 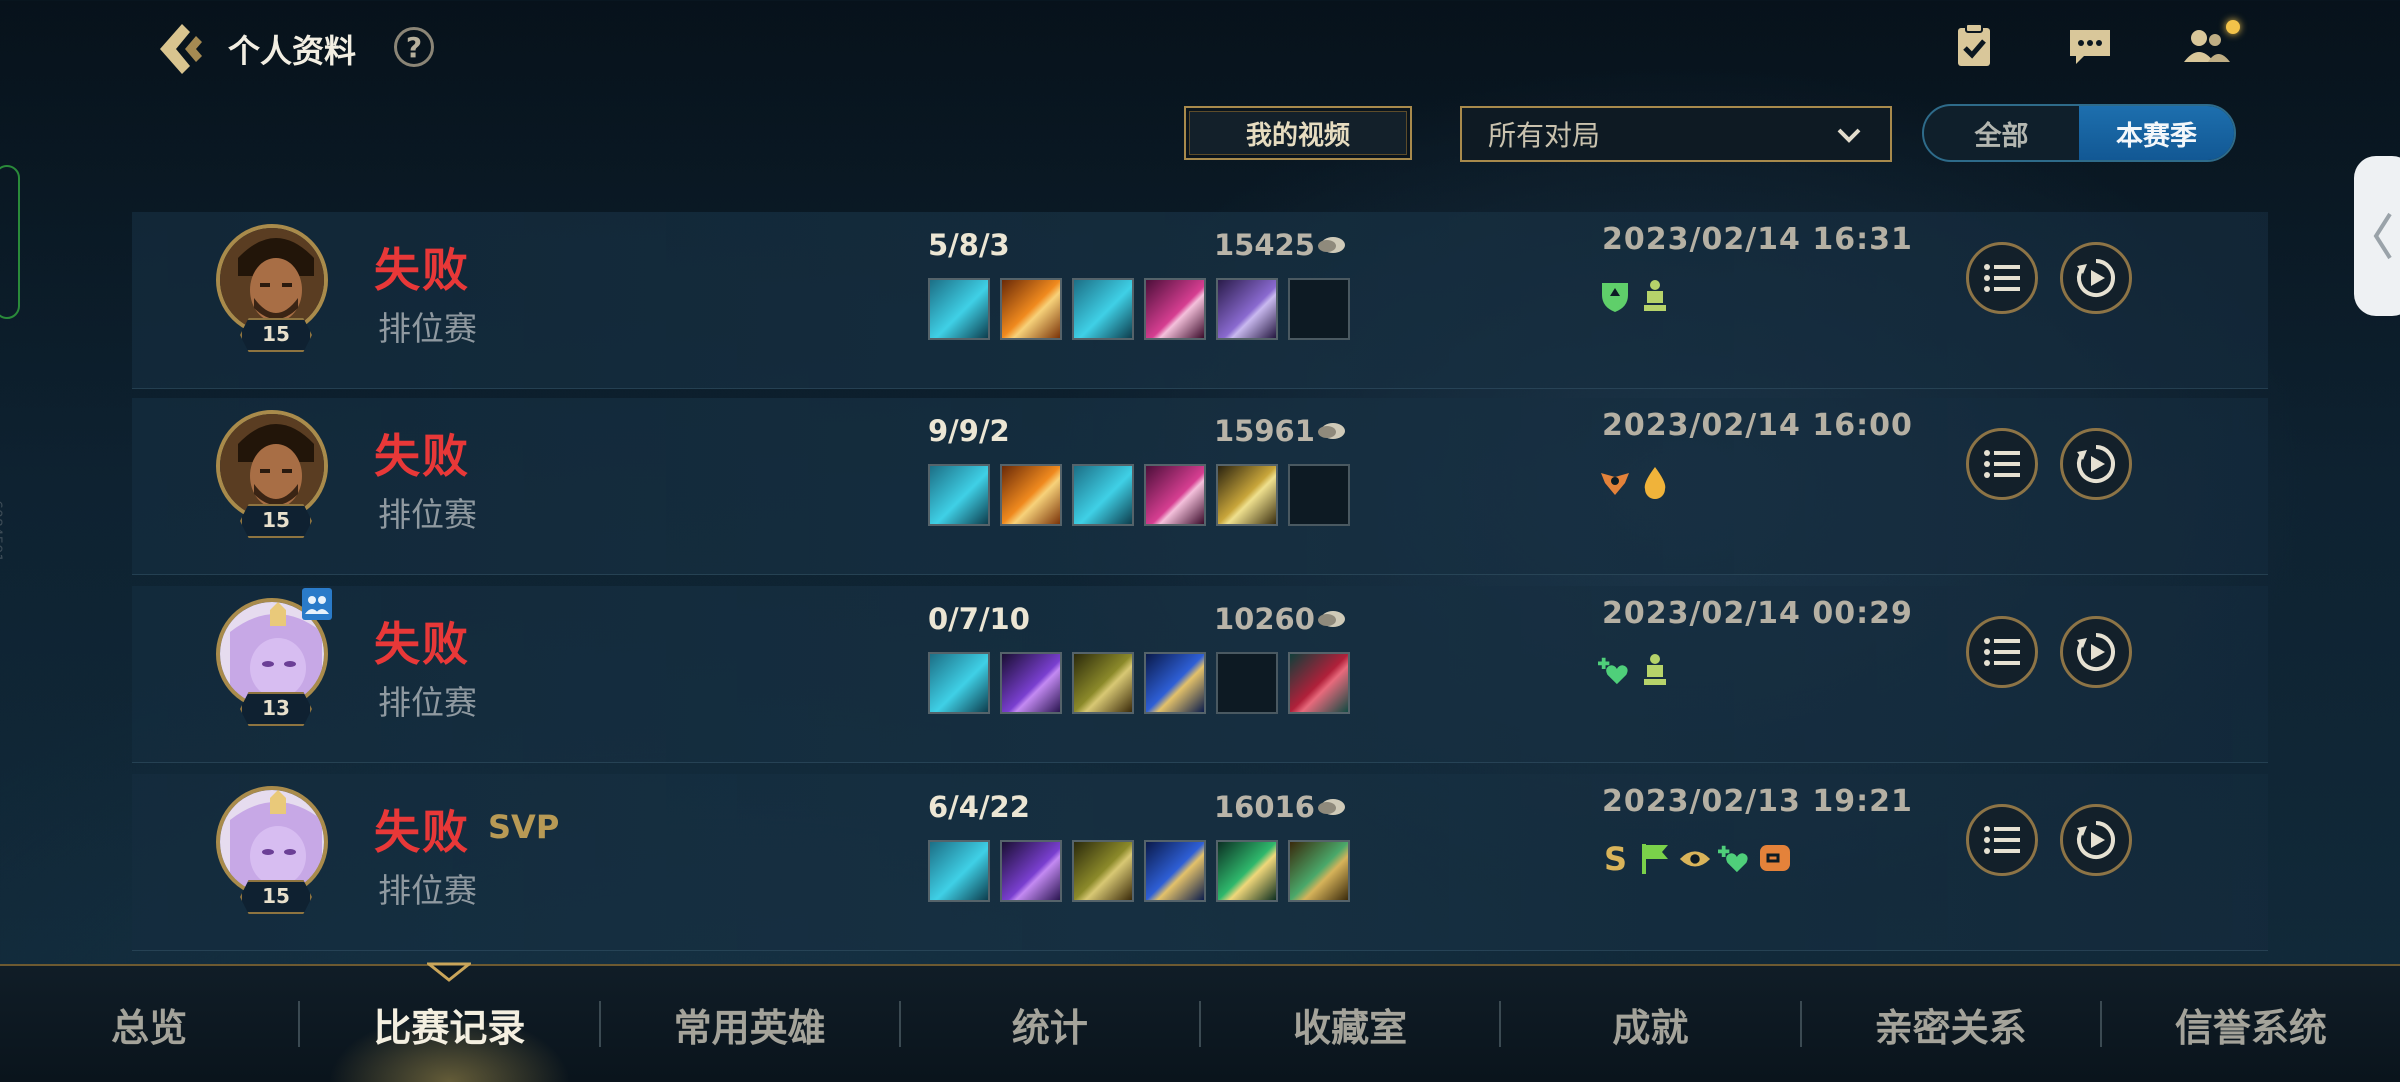 I want to click on achievement-badges: S, so click(x=1695, y=858).